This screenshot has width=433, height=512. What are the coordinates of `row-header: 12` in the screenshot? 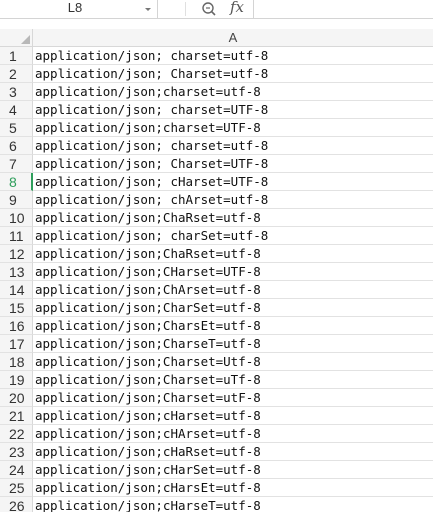 It's located at (16, 254).